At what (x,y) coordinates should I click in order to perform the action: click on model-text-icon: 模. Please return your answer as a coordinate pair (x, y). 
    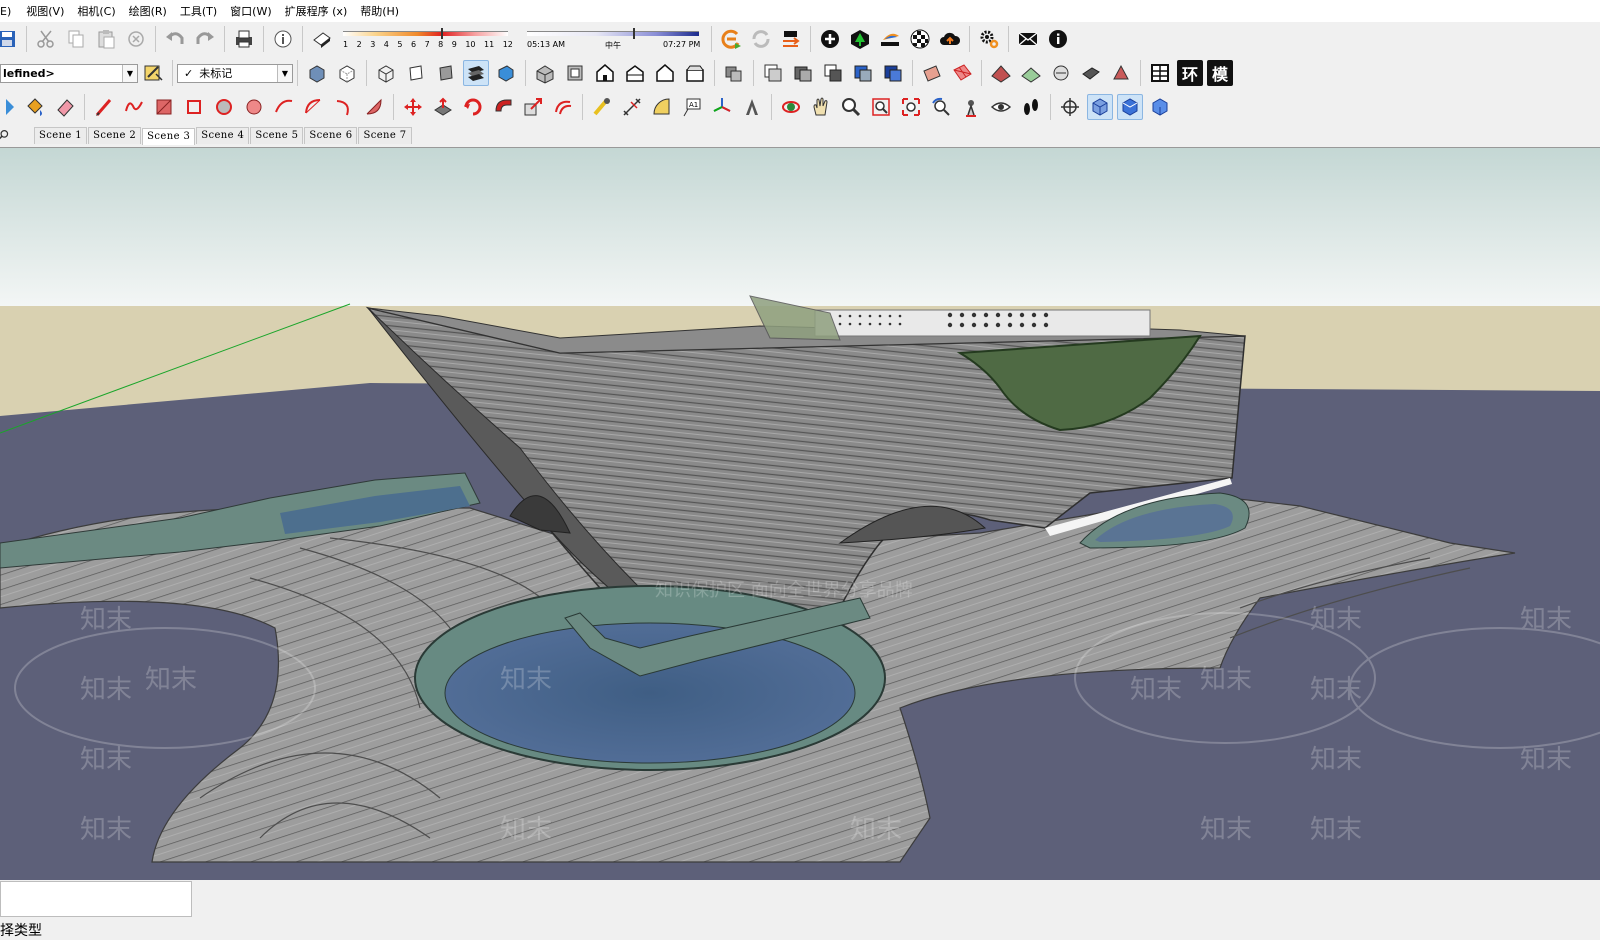
    Looking at the image, I should click on (1220, 73).